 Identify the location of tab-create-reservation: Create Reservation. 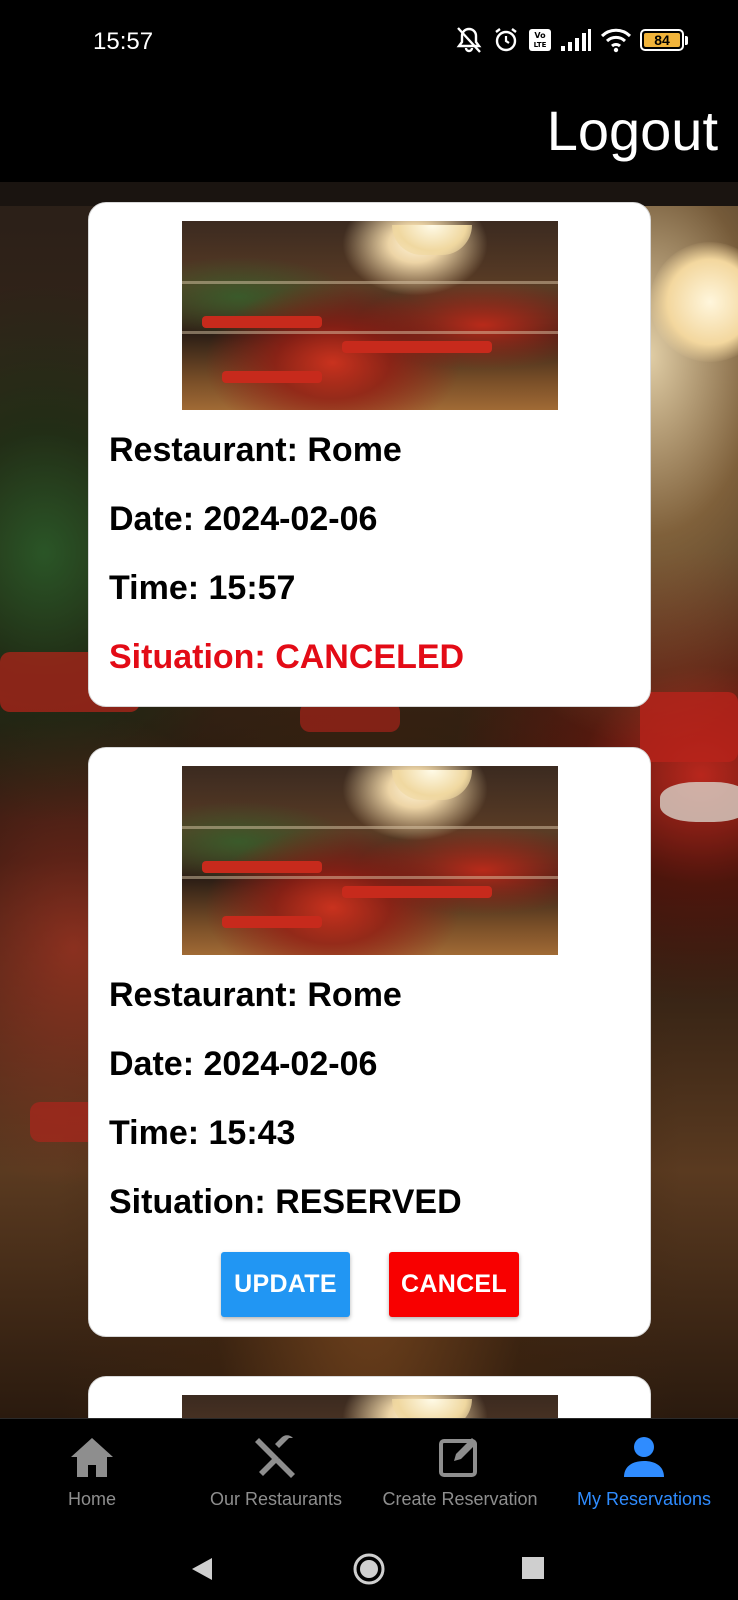
(460, 1477).